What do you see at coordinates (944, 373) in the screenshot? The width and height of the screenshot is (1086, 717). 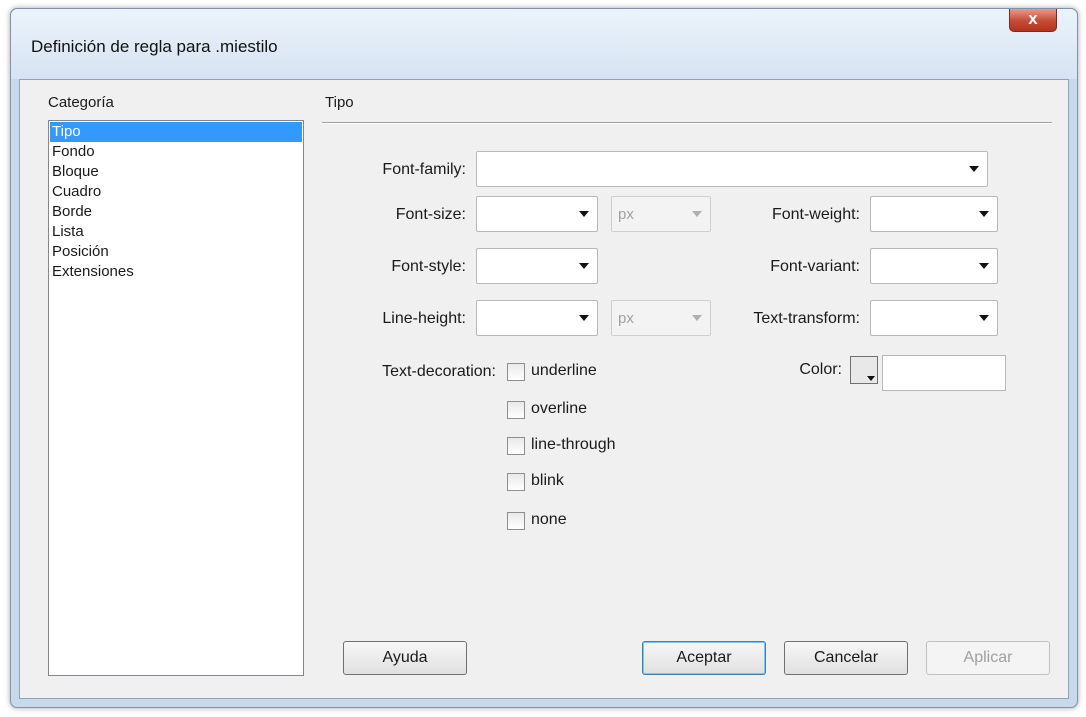 I see `color-input` at bounding box center [944, 373].